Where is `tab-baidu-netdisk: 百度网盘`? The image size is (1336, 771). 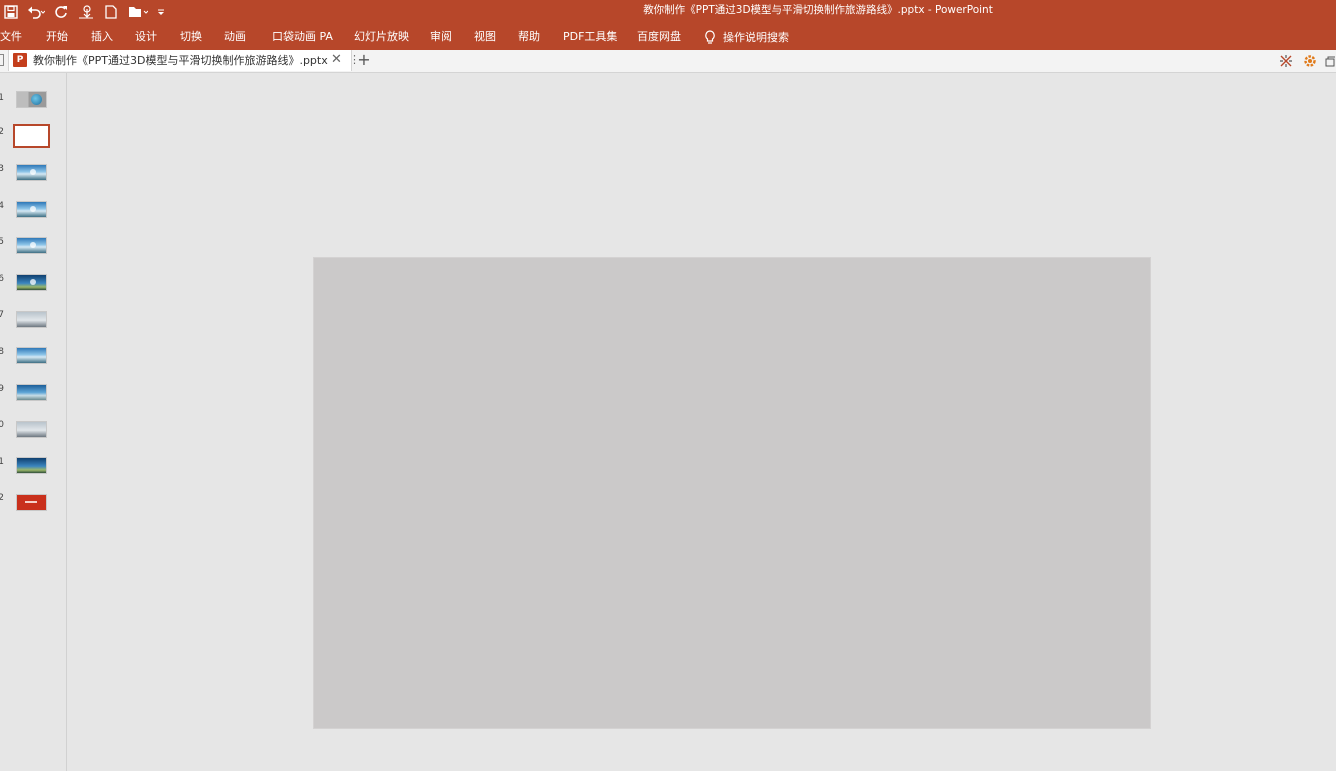
tab-baidu-netdisk: 百度网盘 is located at coordinates (659, 36).